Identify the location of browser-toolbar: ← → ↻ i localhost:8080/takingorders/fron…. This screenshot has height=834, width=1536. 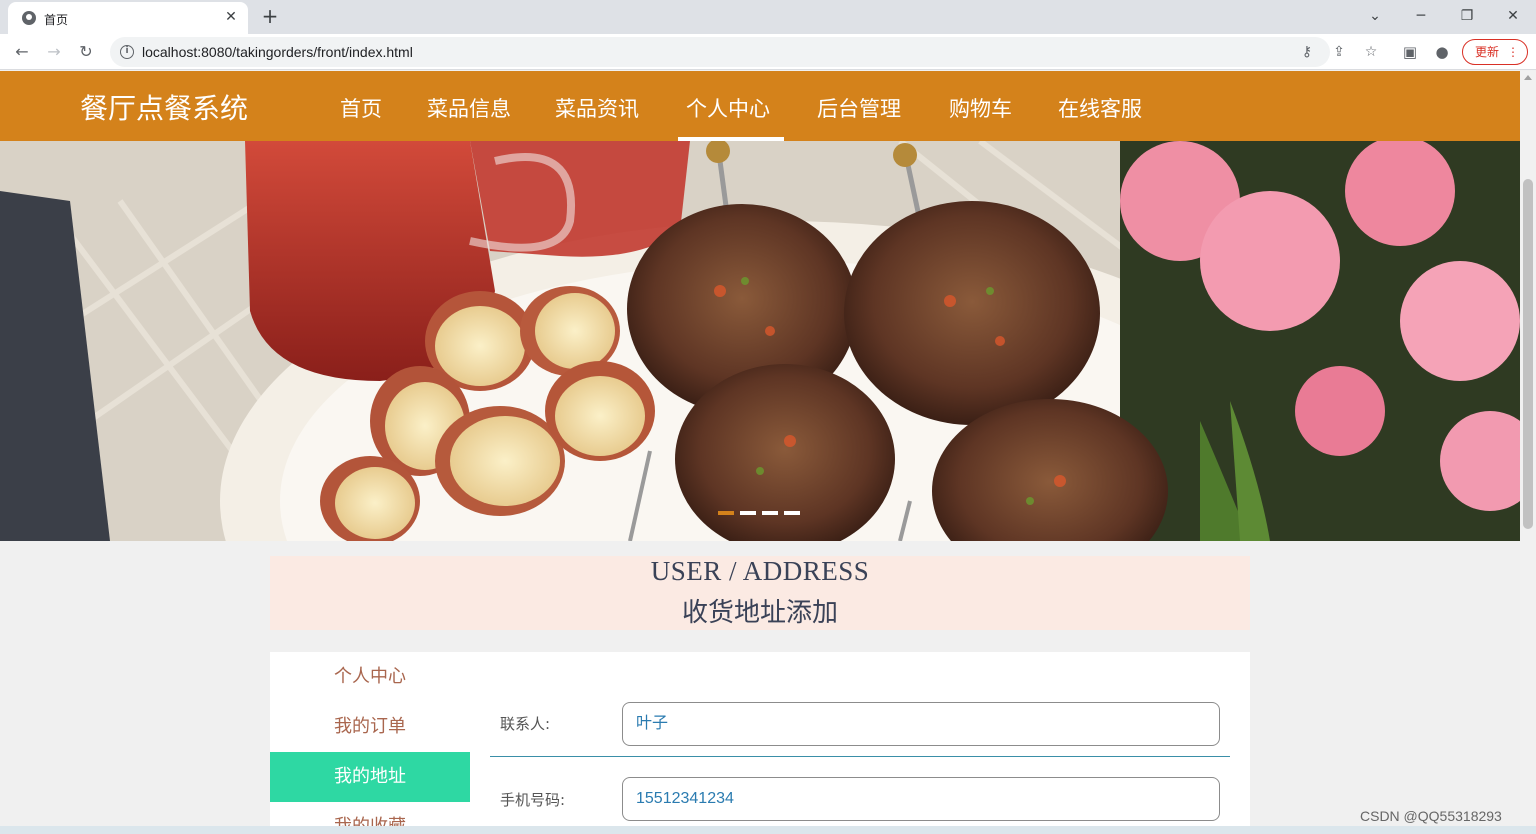
(768, 52).